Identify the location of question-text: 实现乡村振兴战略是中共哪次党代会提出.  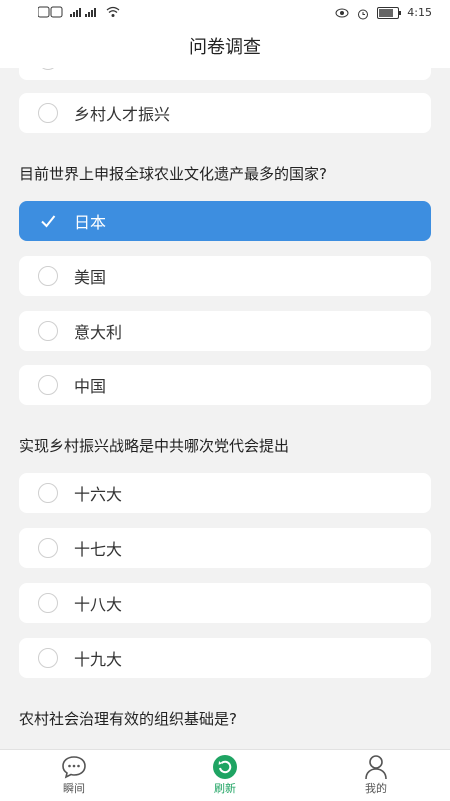
(154, 446).